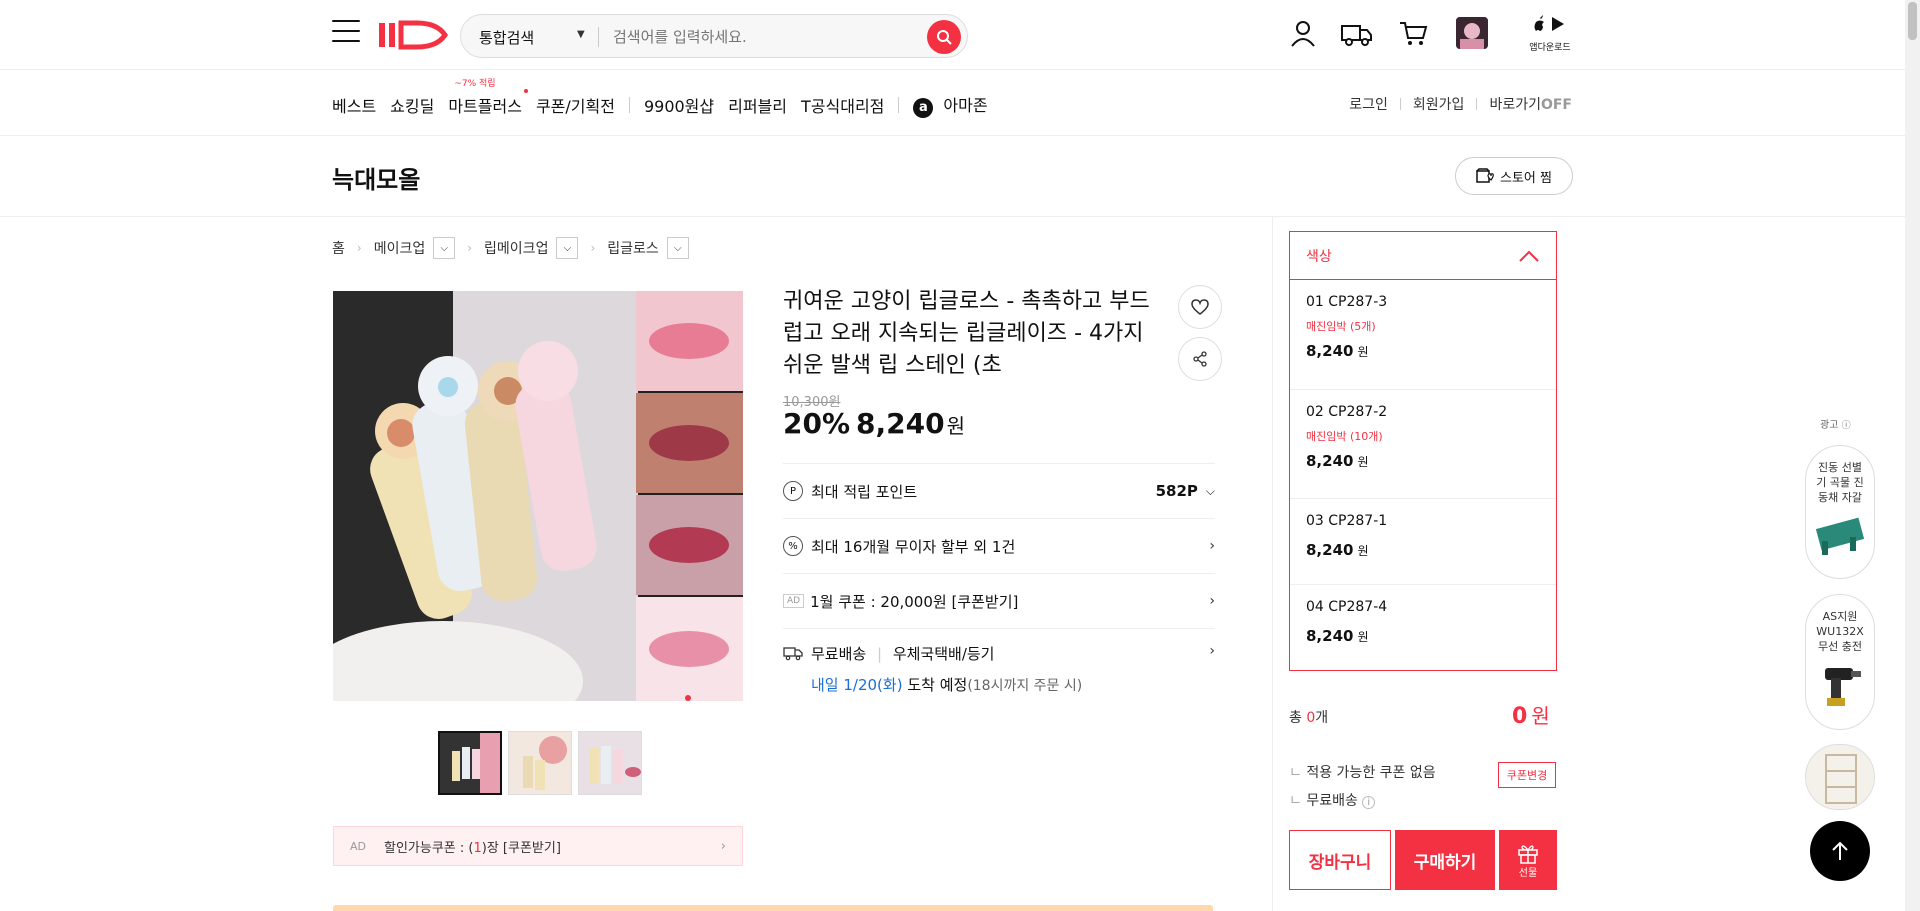 Image resolution: width=1920 pixels, height=911 pixels. I want to click on option-item: 04 CP287-4 8,240 원, so click(1423, 627).